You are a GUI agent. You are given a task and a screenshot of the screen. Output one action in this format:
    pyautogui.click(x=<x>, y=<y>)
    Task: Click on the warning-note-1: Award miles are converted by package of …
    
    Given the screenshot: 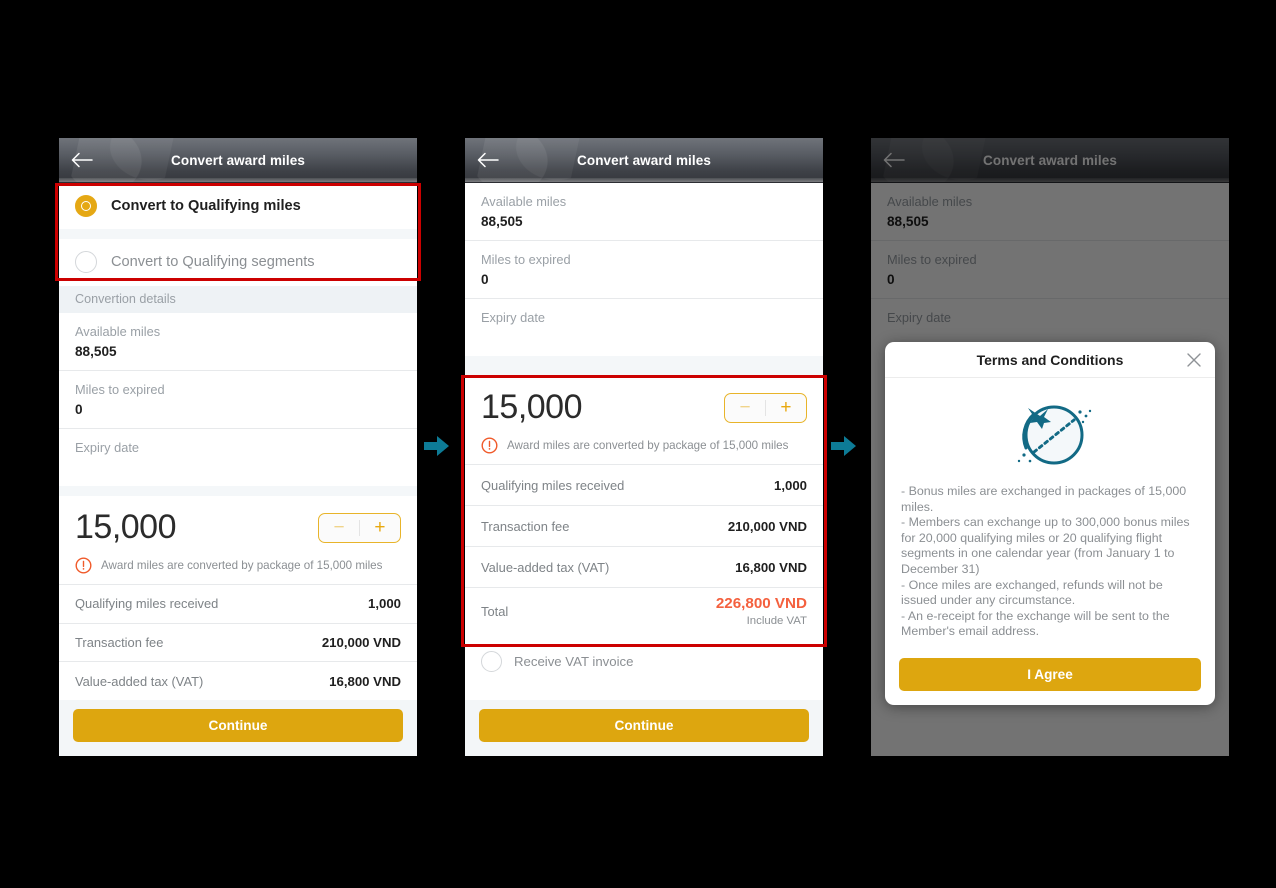 What is the action you would take?
    pyautogui.click(x=238, y=569)
    